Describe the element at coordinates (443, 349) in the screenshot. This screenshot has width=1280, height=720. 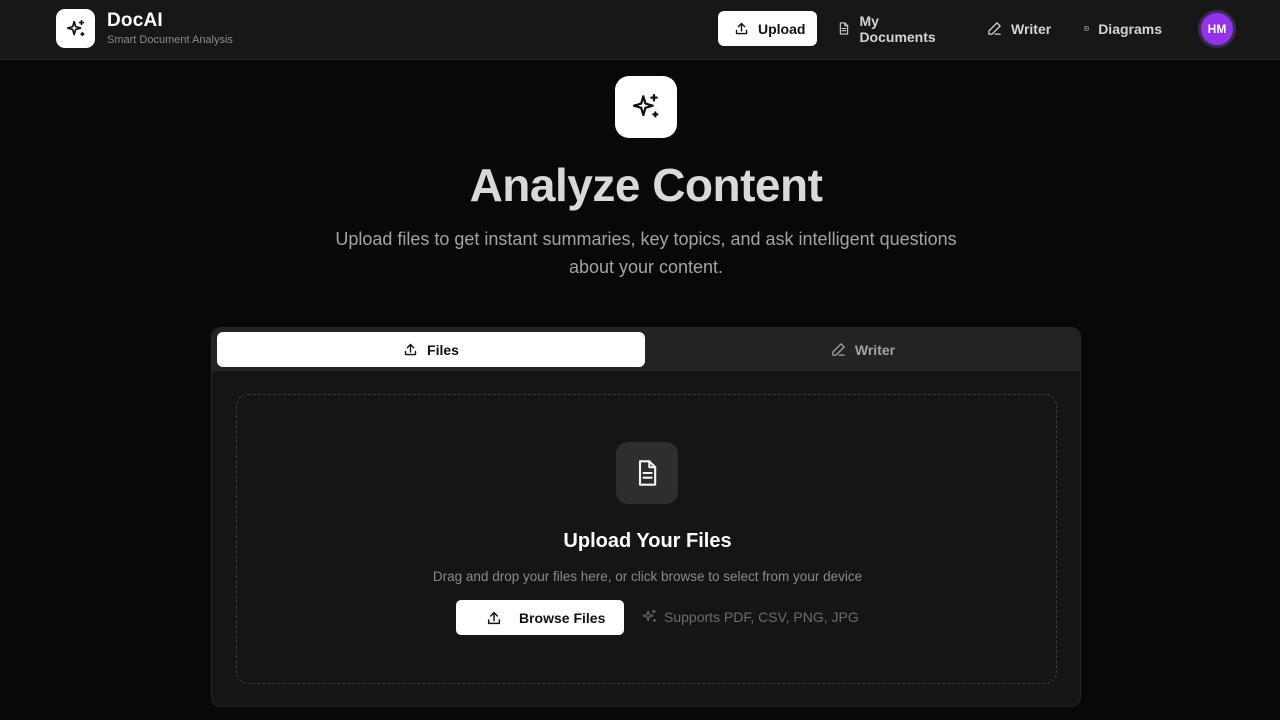
I see `tab-files-label: Files` at that location.